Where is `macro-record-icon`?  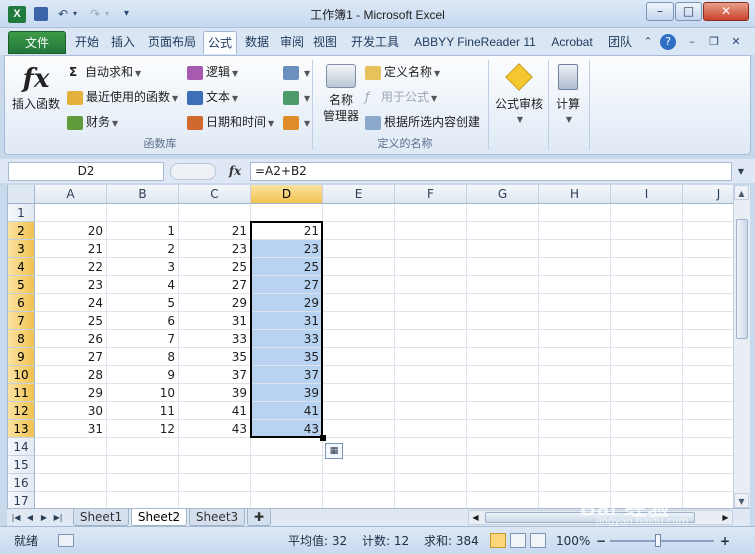 macro-record-icon is located at coordinates (66, 540).